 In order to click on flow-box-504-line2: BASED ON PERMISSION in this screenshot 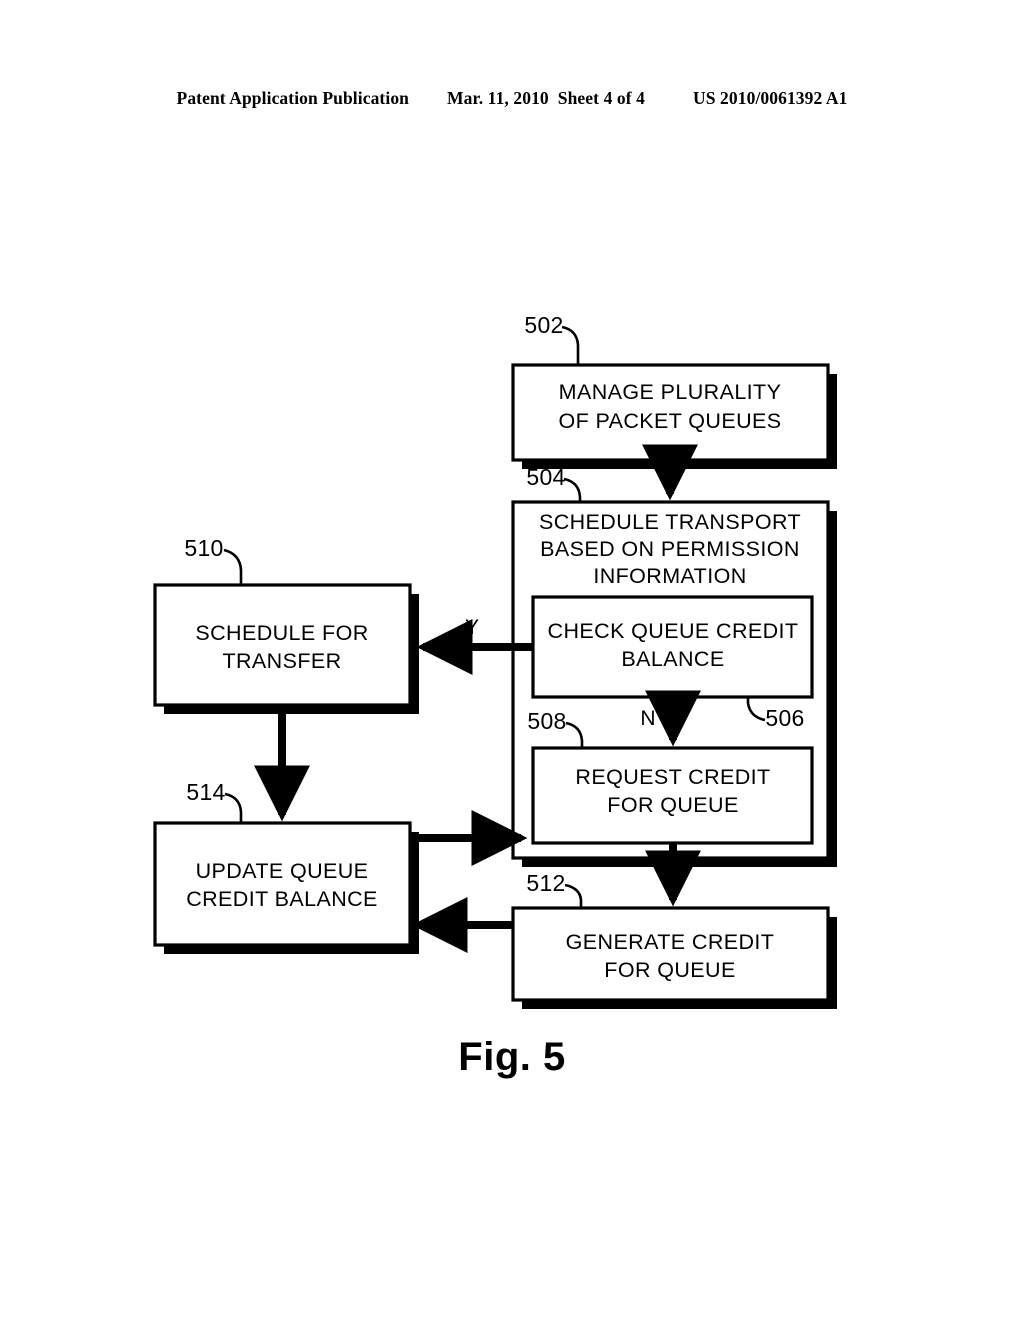, I will do `click(670, 549)`.